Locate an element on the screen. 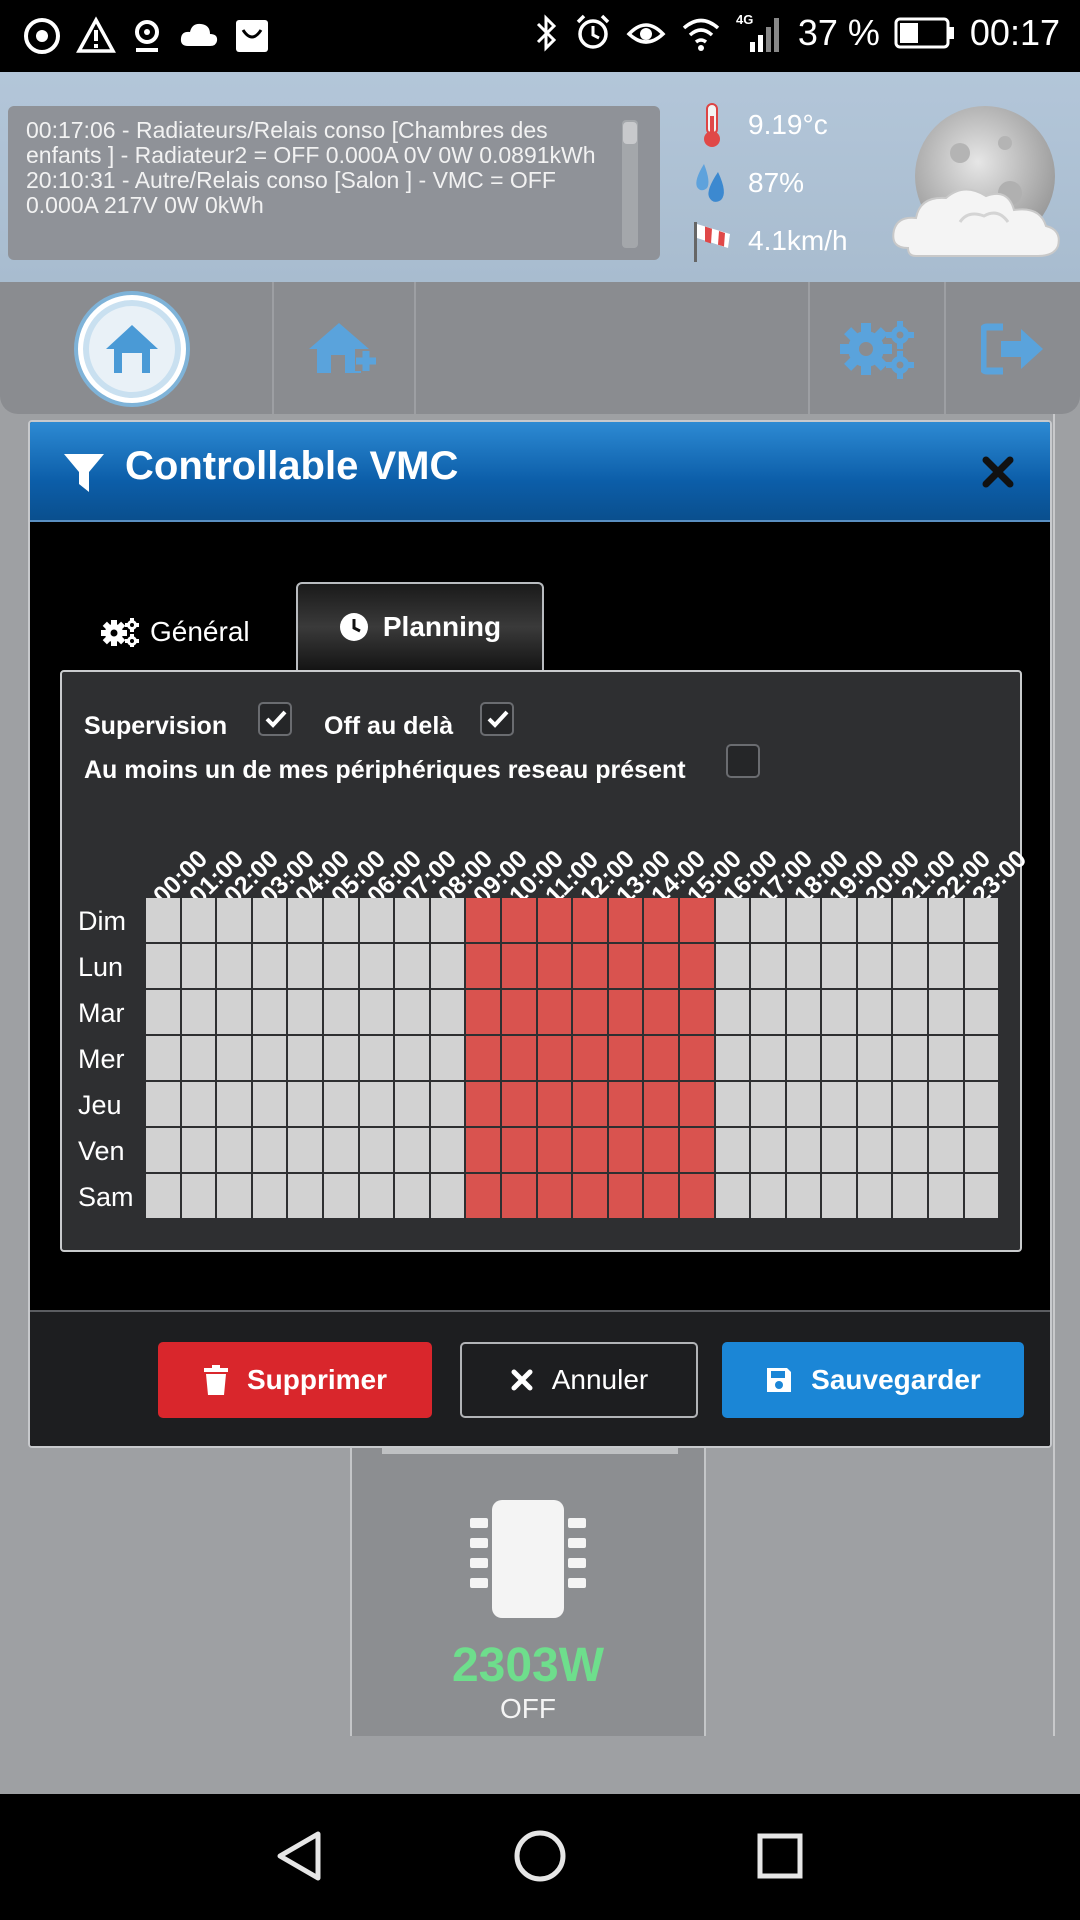 The height and width of the screenshot is (1920, 1080). cancel-button: Annuler is located at coordinates (579, 1380).